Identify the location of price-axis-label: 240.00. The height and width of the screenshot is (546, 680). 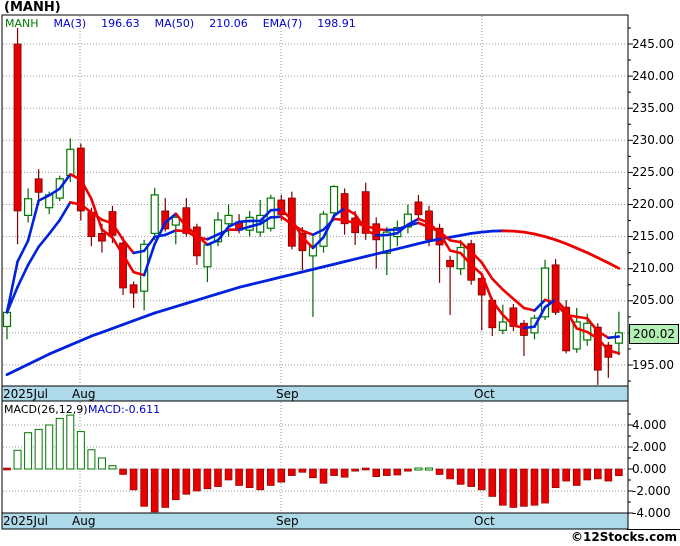
(653, 75).